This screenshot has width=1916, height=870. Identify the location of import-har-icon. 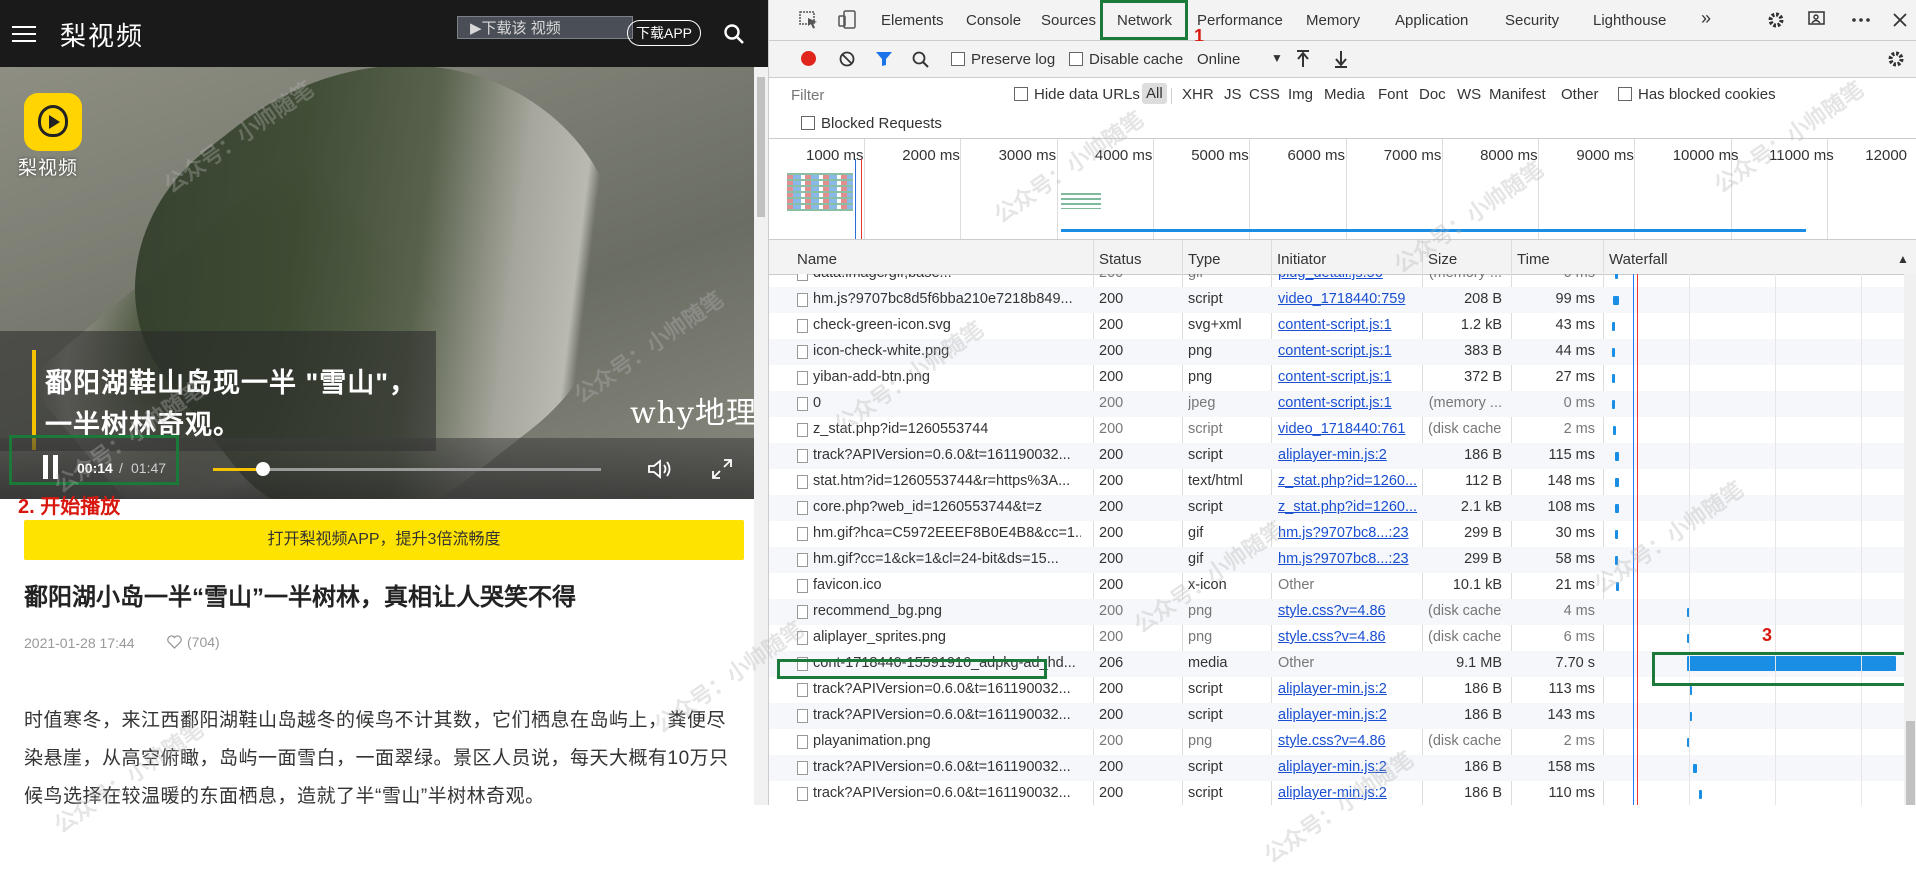
(1303, 59).